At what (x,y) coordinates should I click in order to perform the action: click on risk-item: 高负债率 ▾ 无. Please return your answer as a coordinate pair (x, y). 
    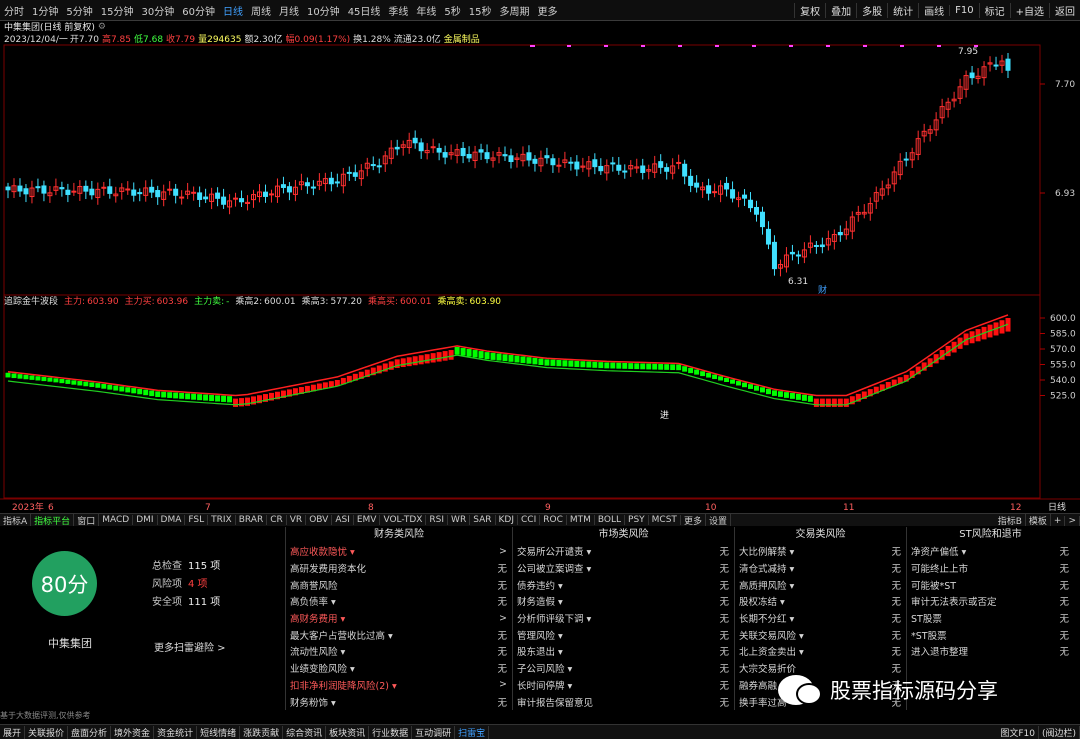
    Looking at the image, I should click on (399, 601).